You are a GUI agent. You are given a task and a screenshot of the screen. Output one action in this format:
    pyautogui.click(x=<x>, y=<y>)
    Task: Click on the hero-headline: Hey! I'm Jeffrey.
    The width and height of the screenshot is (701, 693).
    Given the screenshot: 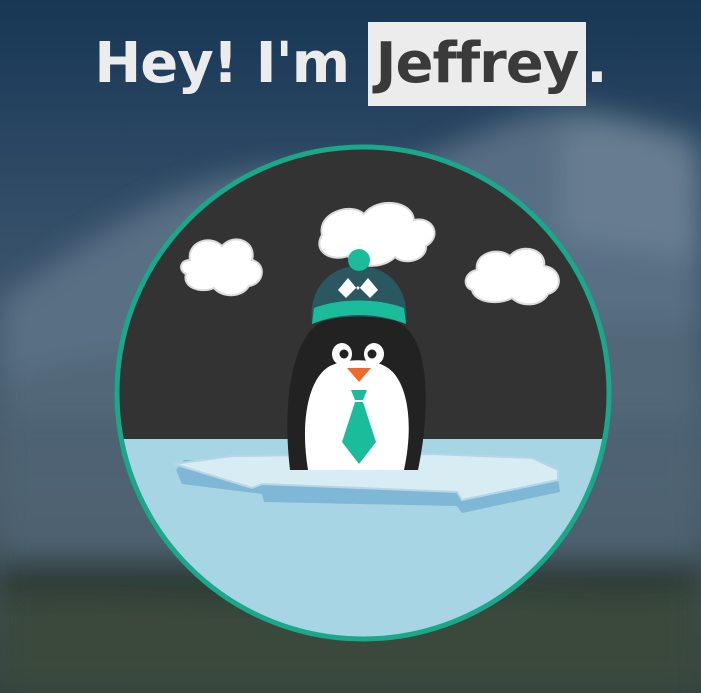 What is the action you would take?
    pyautogui.click(x=350, y=64)
    